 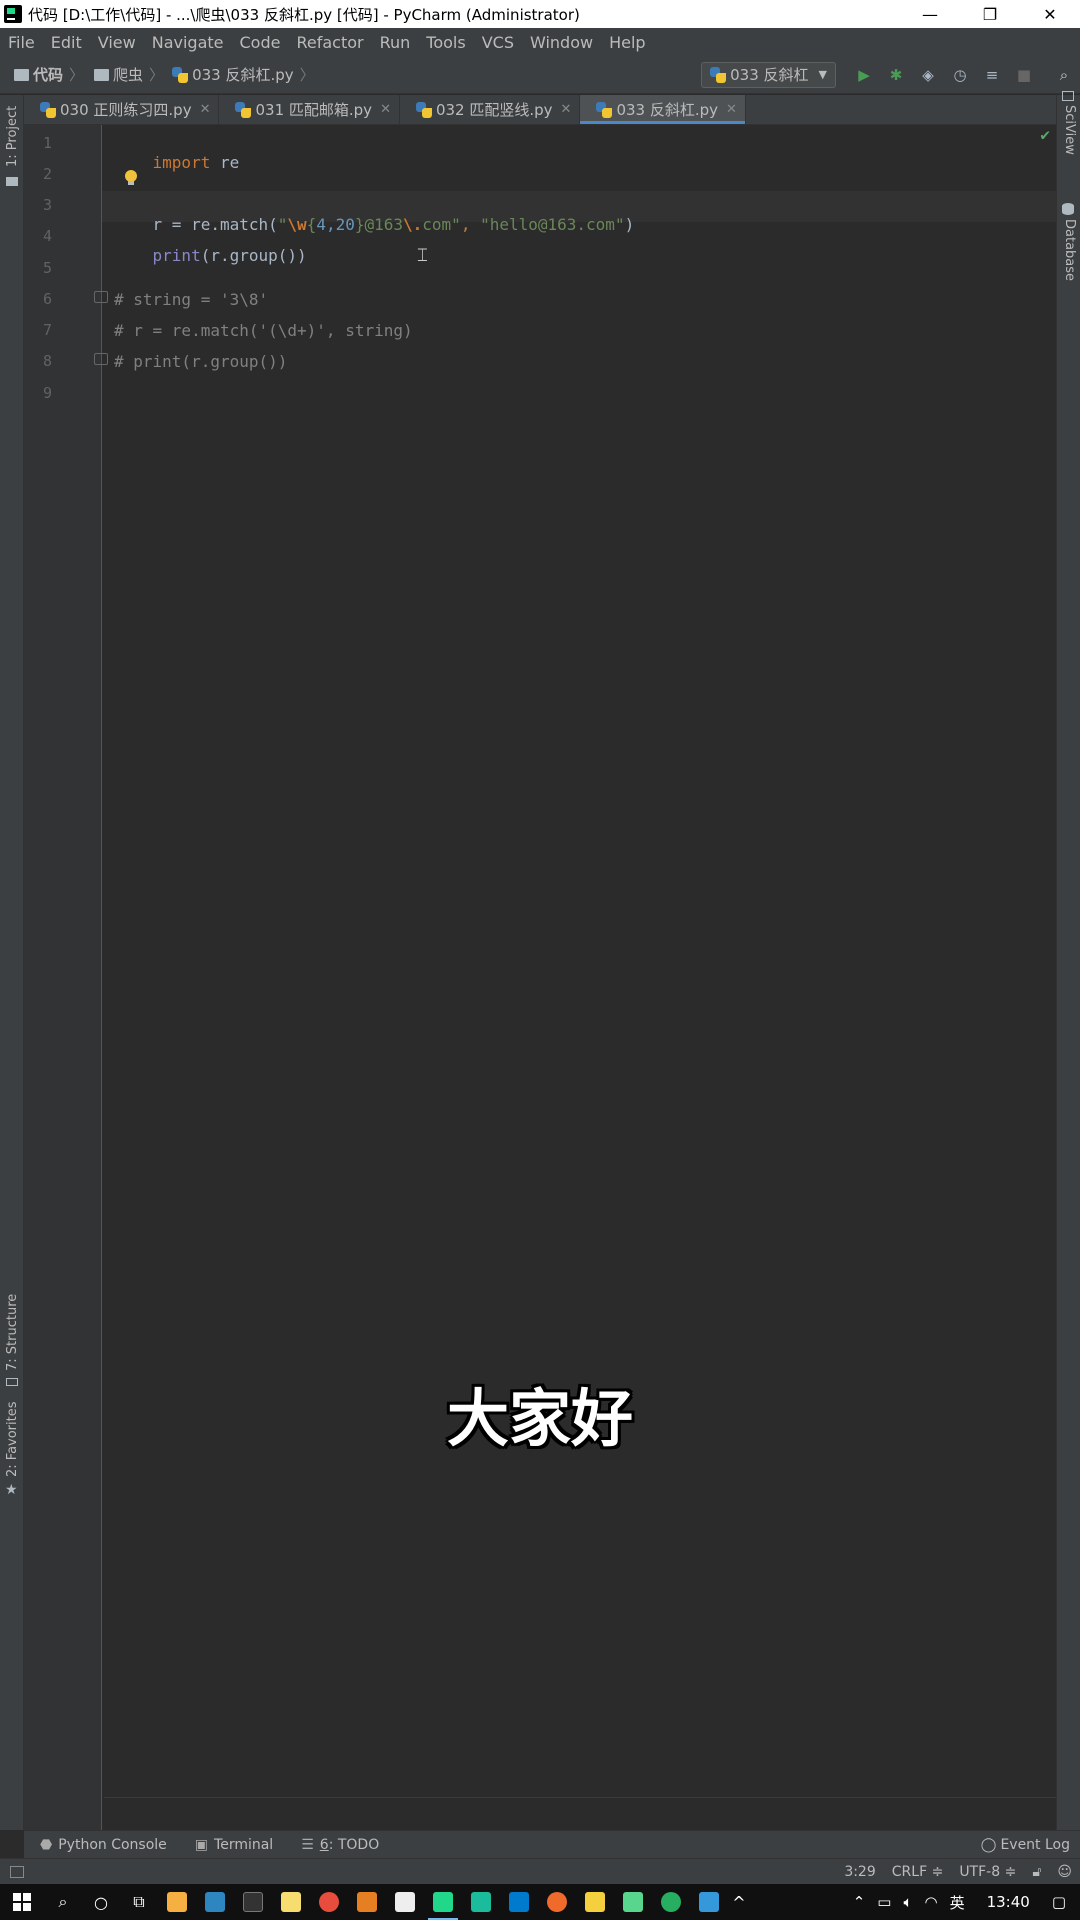 What do you see at coordinates (627, 42) in the screenshot?
I see `menu-help: Help` at bounding box center [627, 42].